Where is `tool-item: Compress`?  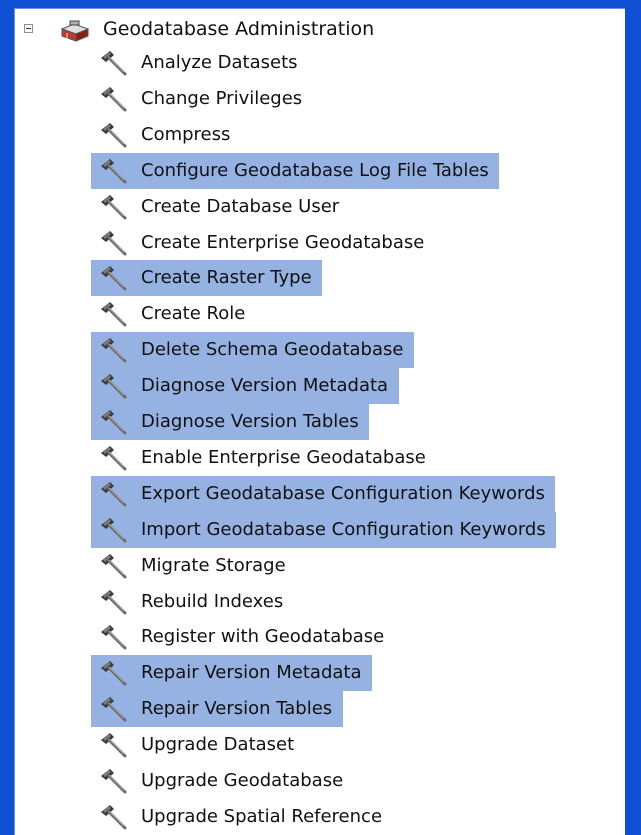
tool-item: Compress is located at coordinates (166, 135).